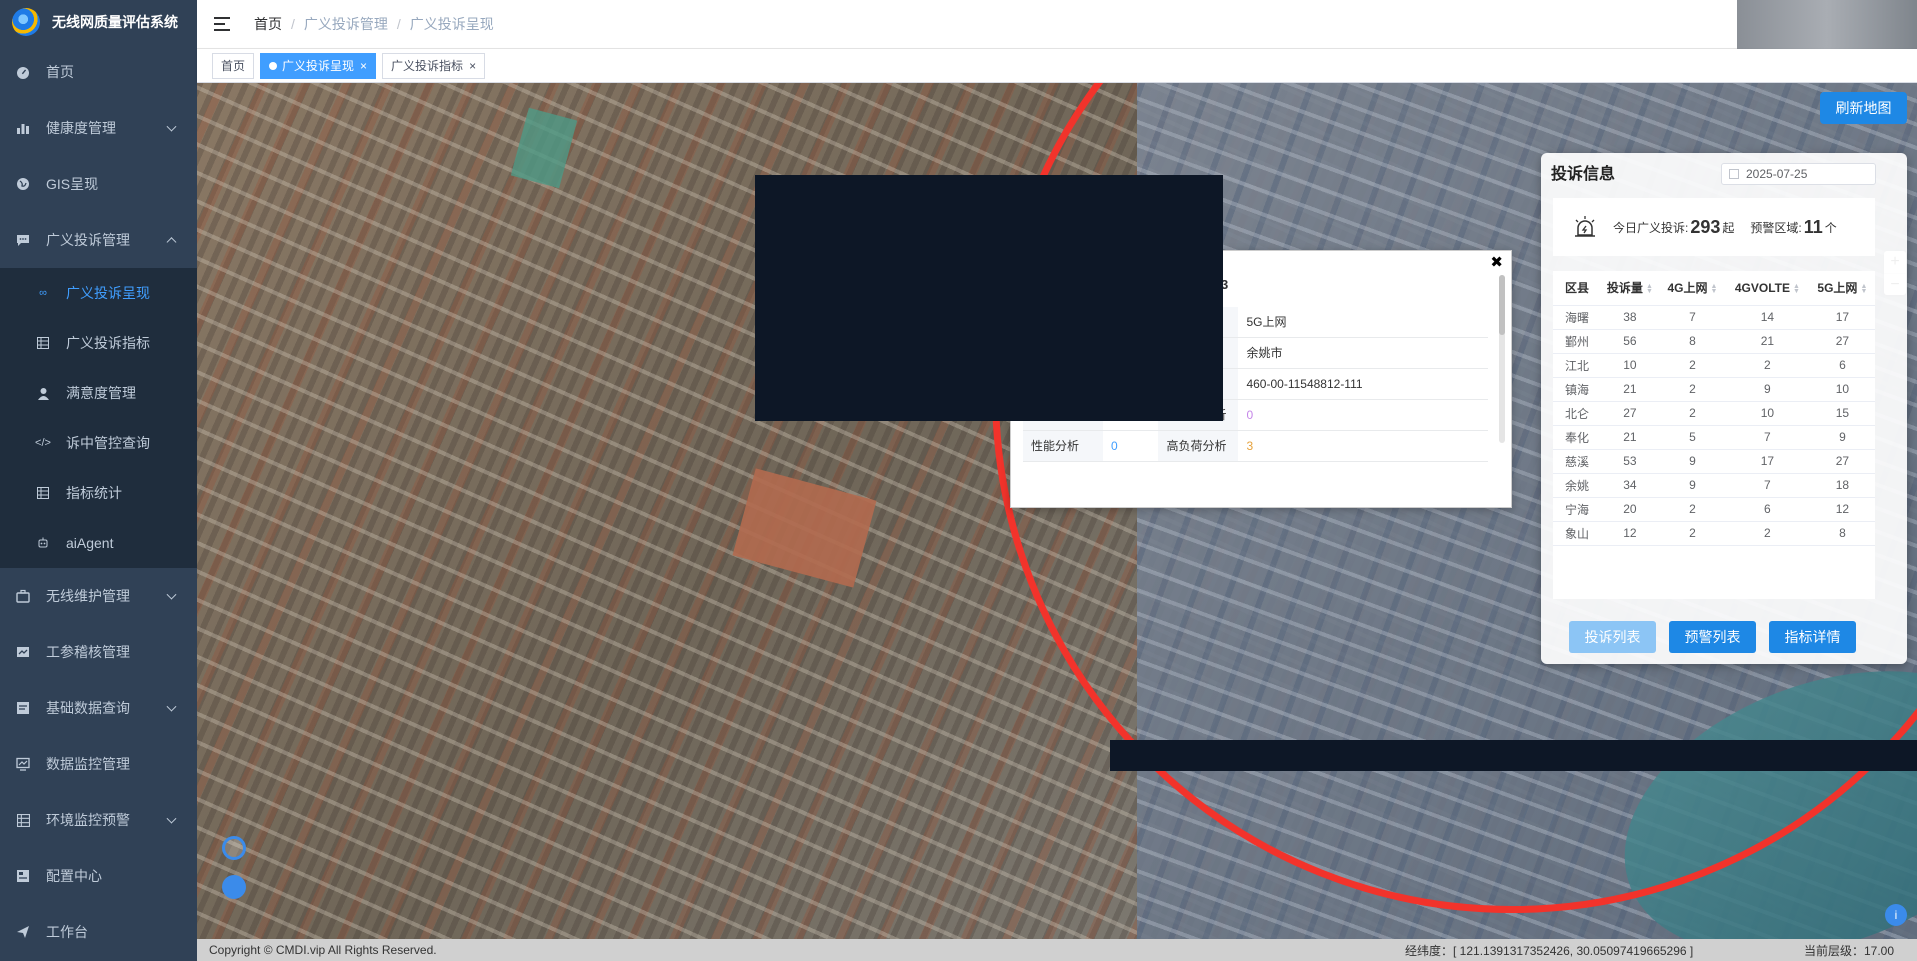  Describe the element at coordinates (1585, 226) in the screenshot. I see `alarm-icon` at that location.